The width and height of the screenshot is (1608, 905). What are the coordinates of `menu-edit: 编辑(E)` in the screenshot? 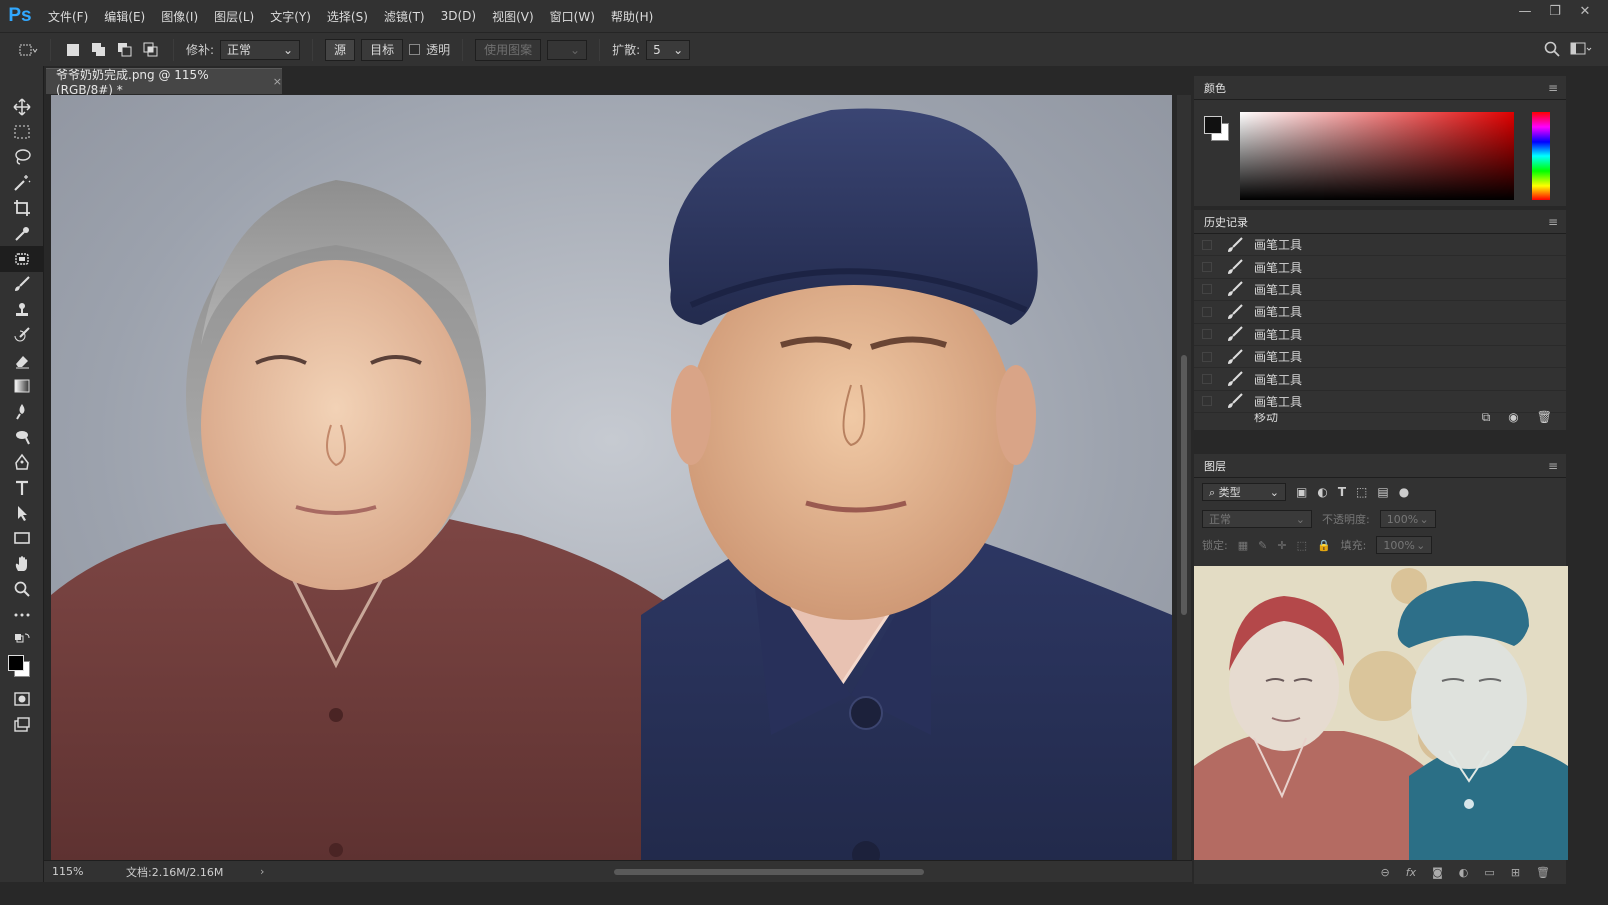 It's located at (124, 16).